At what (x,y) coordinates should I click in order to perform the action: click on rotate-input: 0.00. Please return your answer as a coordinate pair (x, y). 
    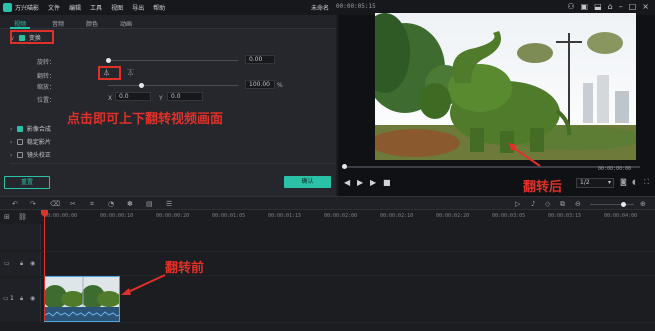
    Looking at the image, I should click on (260, 59).